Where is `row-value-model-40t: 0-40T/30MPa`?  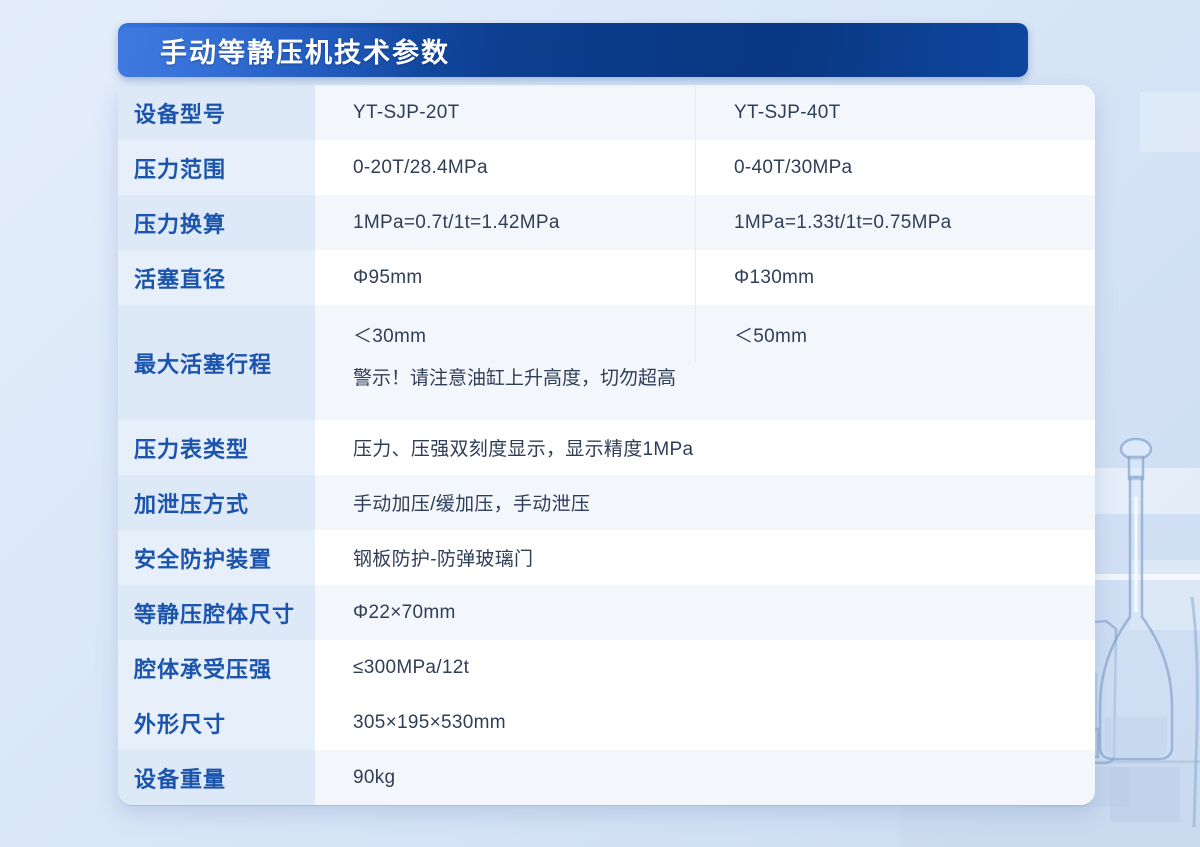
row-value-model-40t: 0-40T/30MPa is located at coordinates (895, 167).